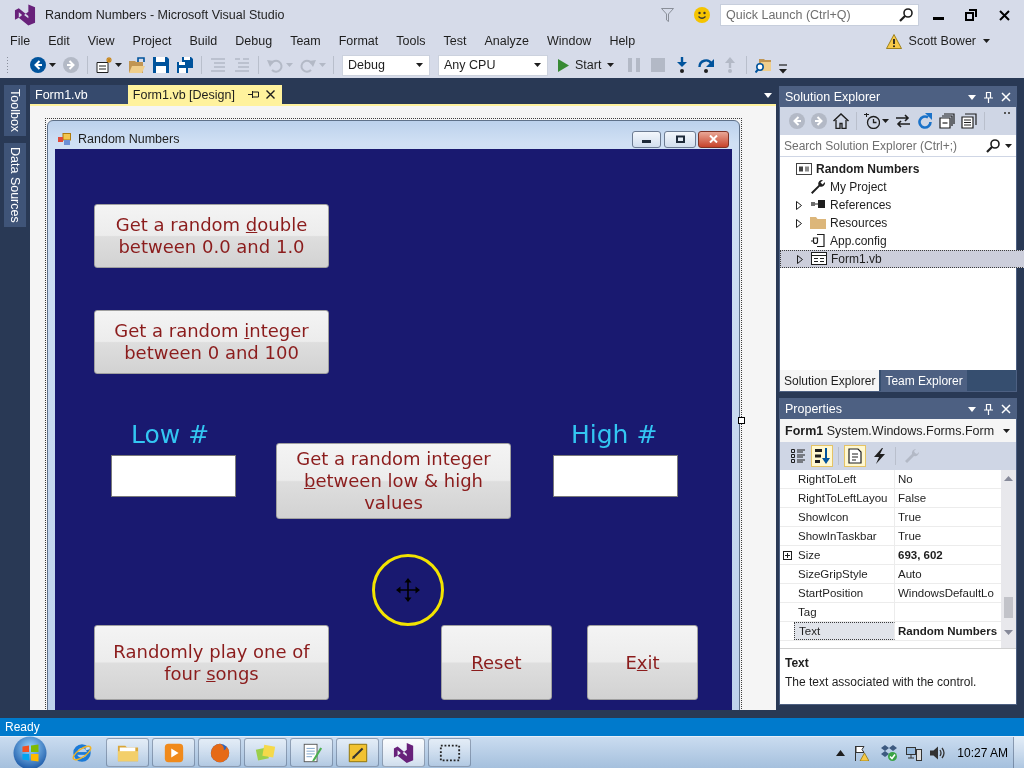  What do you see at coordinates (15, 185) in the screenshot?
I see `side-tab: Data Sources` at bounding box center [15, 185].